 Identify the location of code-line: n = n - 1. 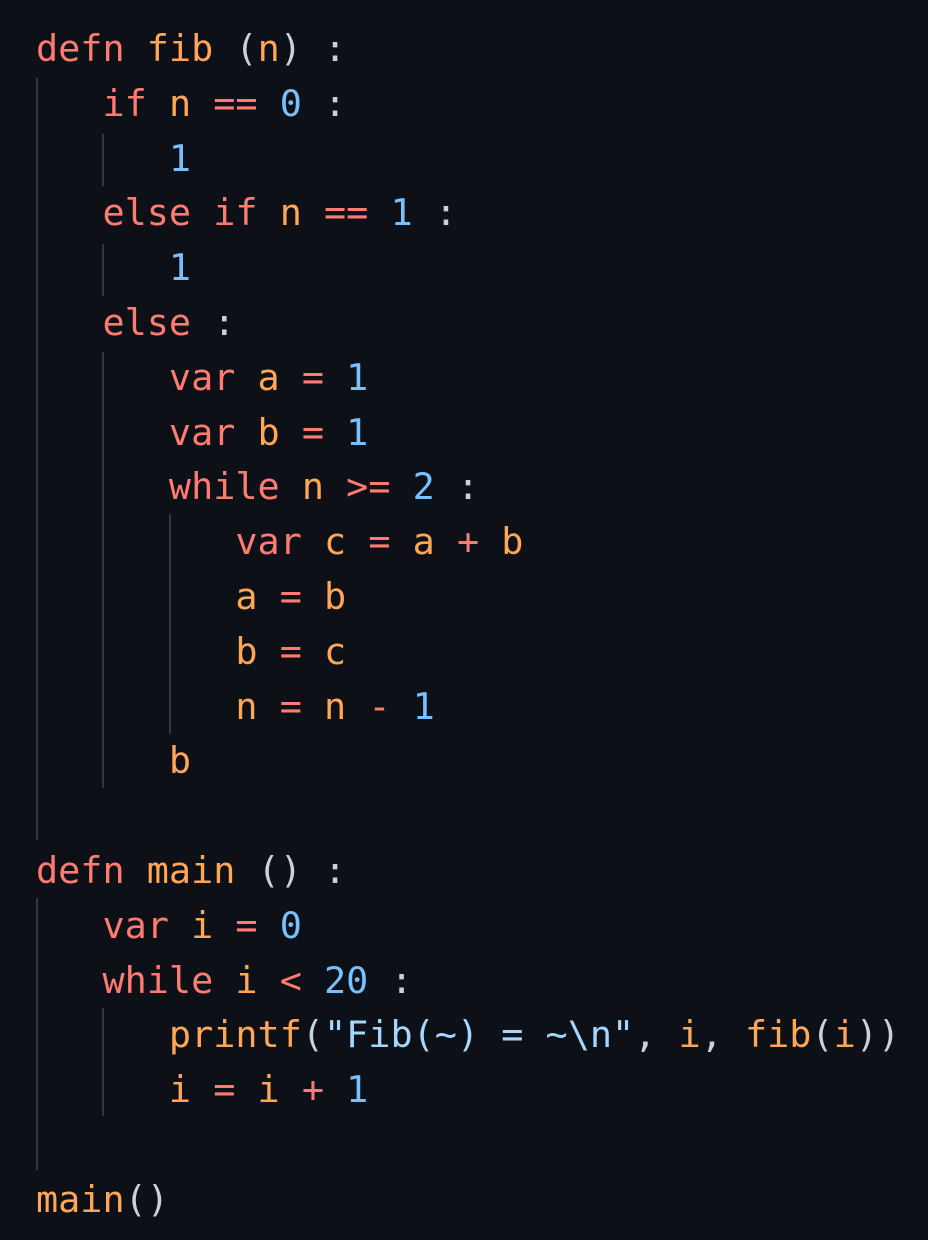
(468, 707).